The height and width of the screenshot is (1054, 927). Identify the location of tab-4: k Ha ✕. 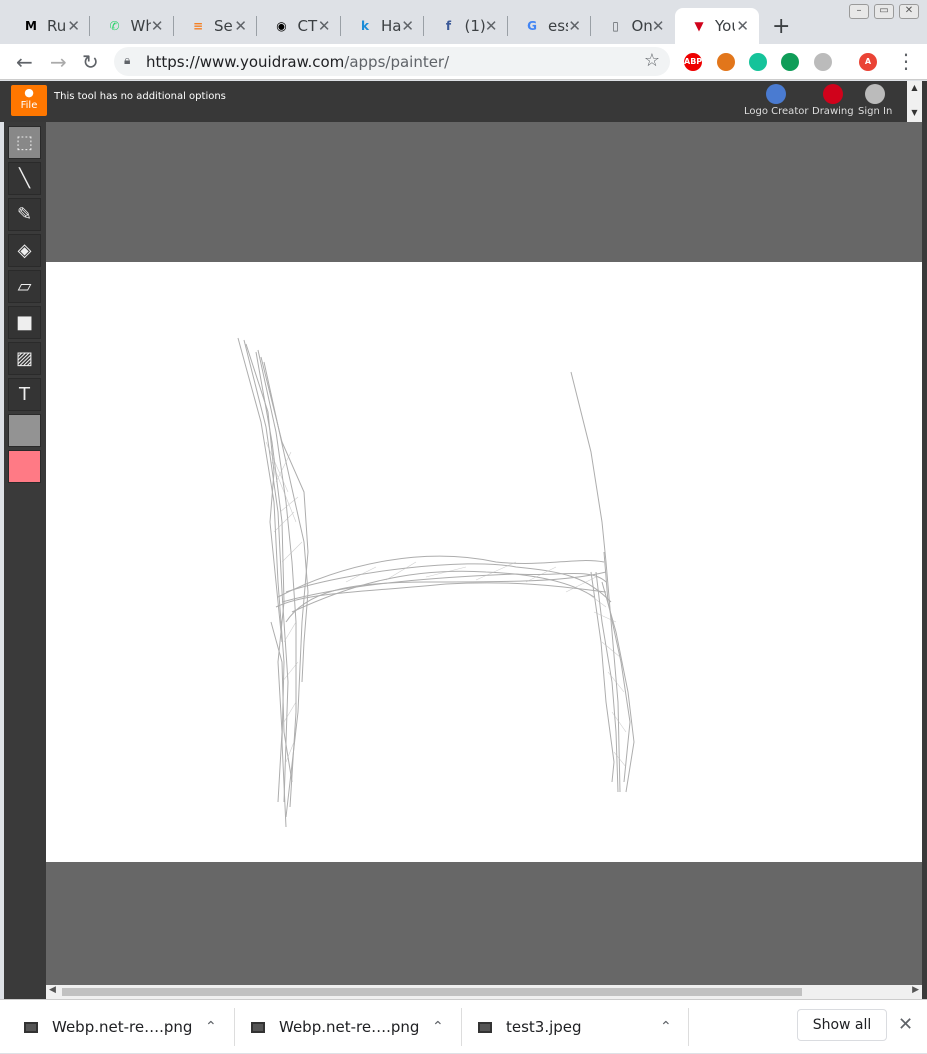
(382, 26).